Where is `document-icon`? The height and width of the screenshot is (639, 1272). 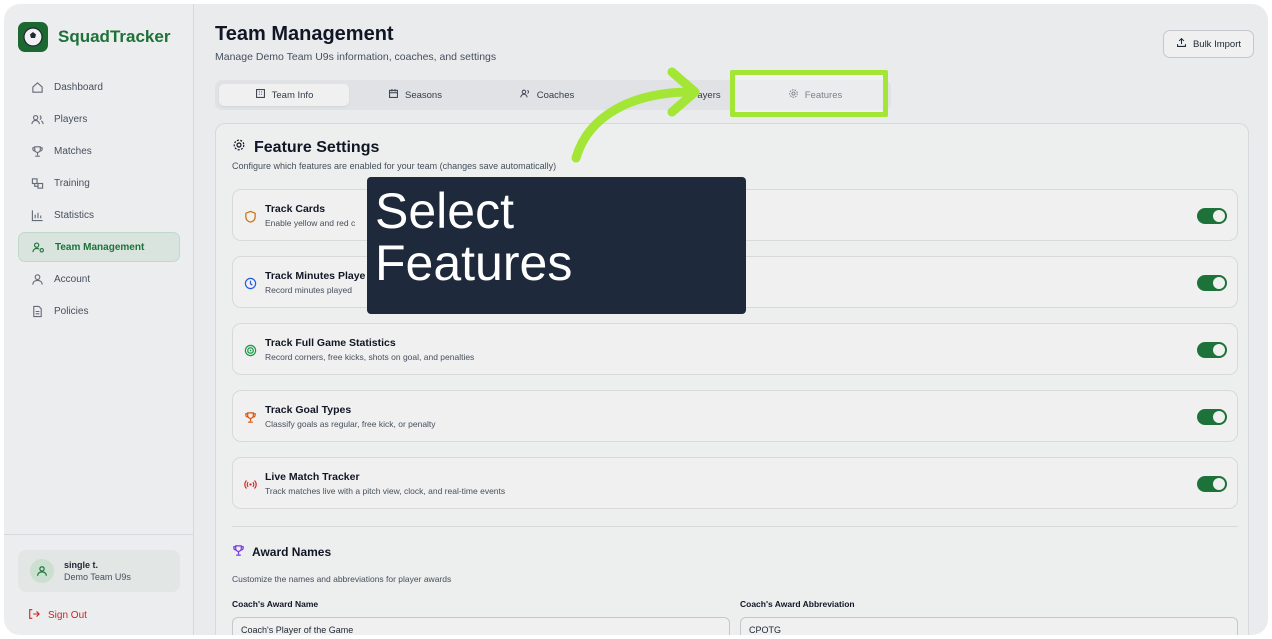 document-icon is located at coordinates (37, 311).